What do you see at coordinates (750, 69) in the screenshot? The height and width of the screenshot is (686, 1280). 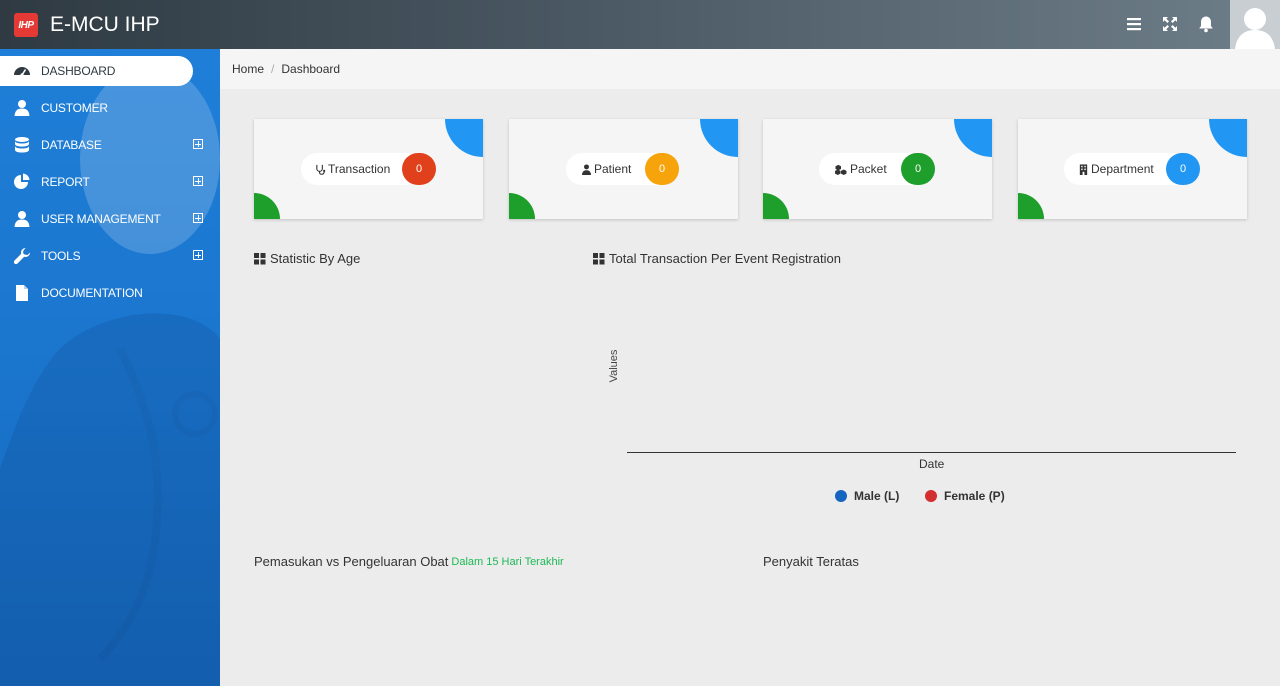 I see `breadcrumb: Home / Dashboard` at bounding box center [750, 69].